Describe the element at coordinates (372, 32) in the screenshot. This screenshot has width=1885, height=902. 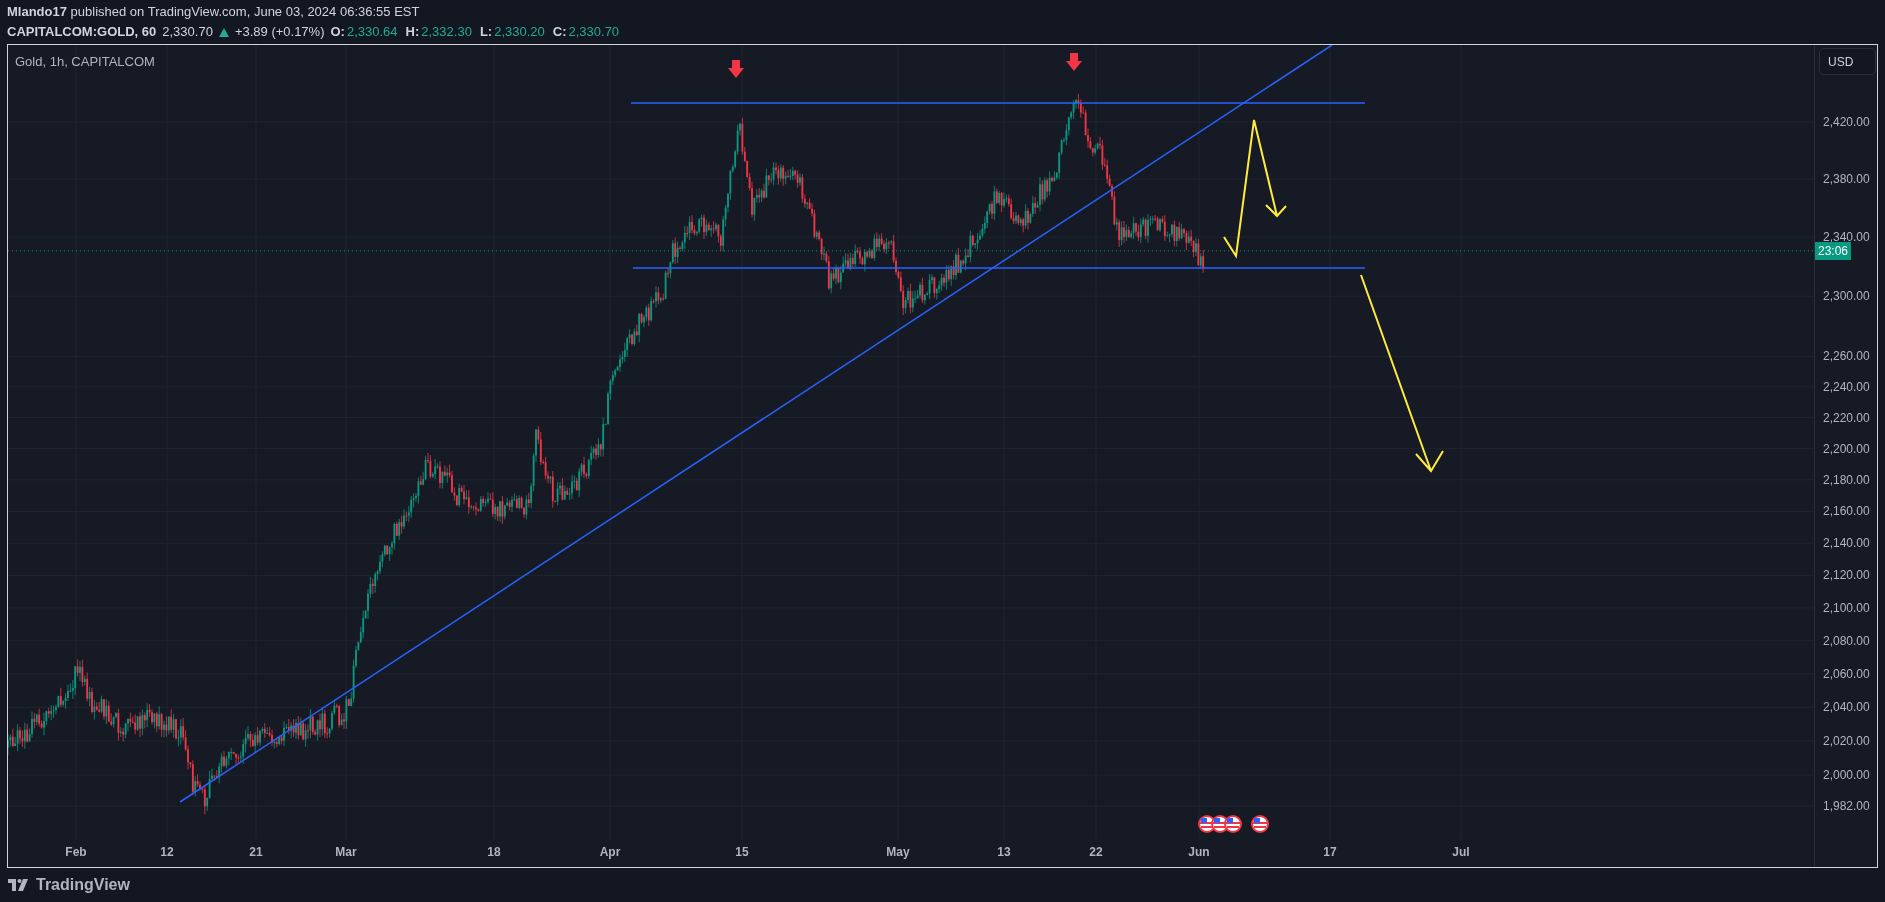
I see `ohlc-value: 2,330.64` at that location.